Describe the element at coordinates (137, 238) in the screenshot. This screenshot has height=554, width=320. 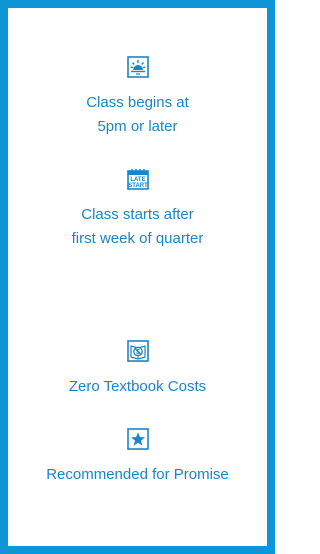
I see `legend-line-2: first week of quarter` at that location.